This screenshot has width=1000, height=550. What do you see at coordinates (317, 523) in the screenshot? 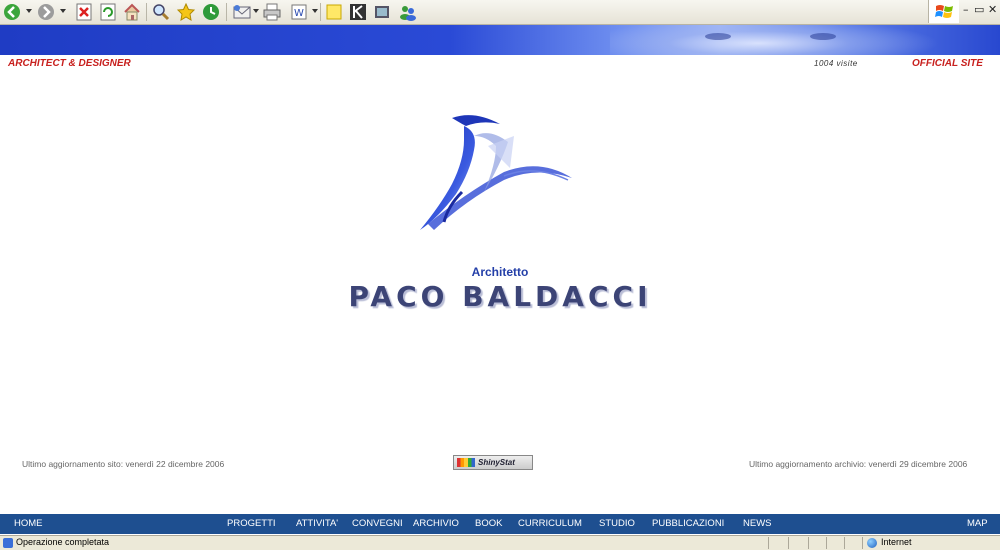
I see `nav-attivita: ATTIVITA'` at bounding box center [317, 523].